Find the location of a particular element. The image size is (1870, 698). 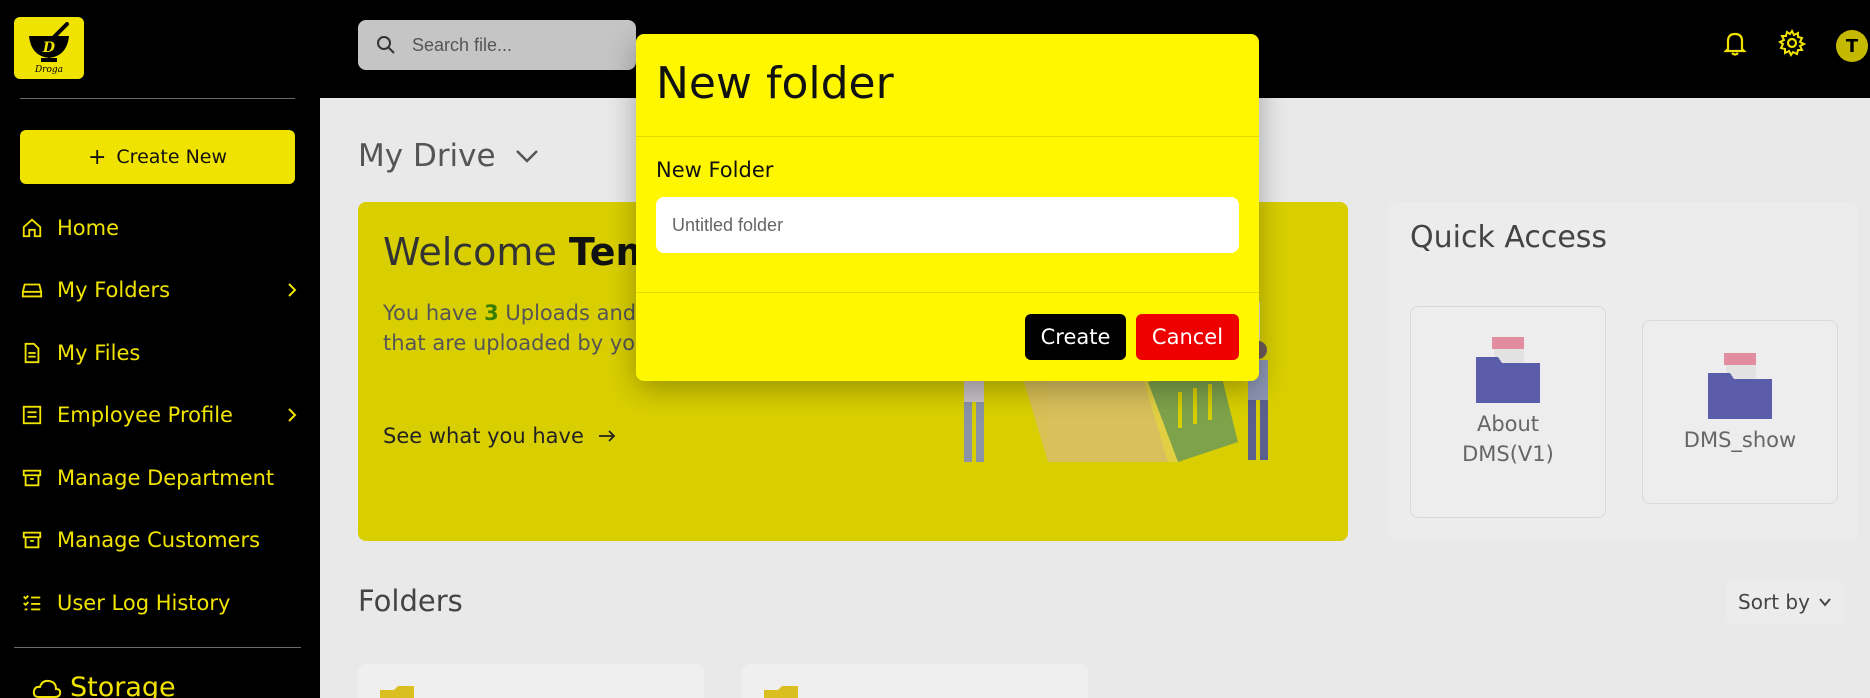

sidebar-item-label: Employee Profile is located at coordinates (145, 415).